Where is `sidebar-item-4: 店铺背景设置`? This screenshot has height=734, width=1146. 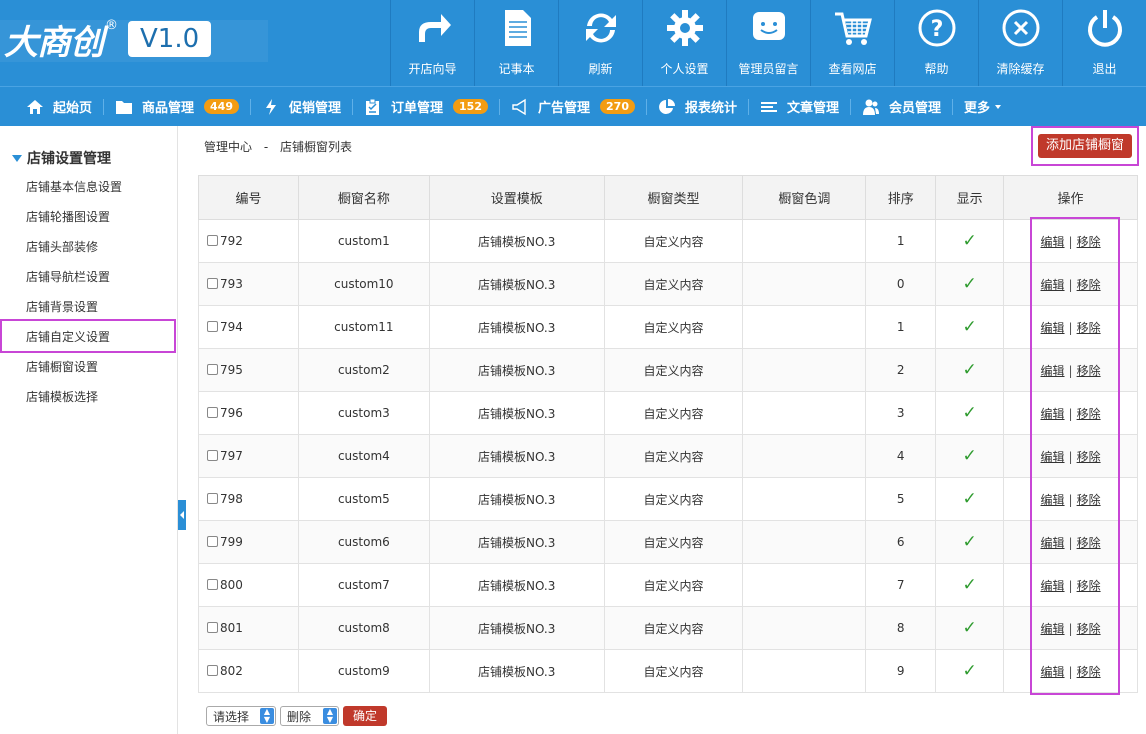 sidebar-item-4: 店铺背景设置 is located at coordinates (62, 306).